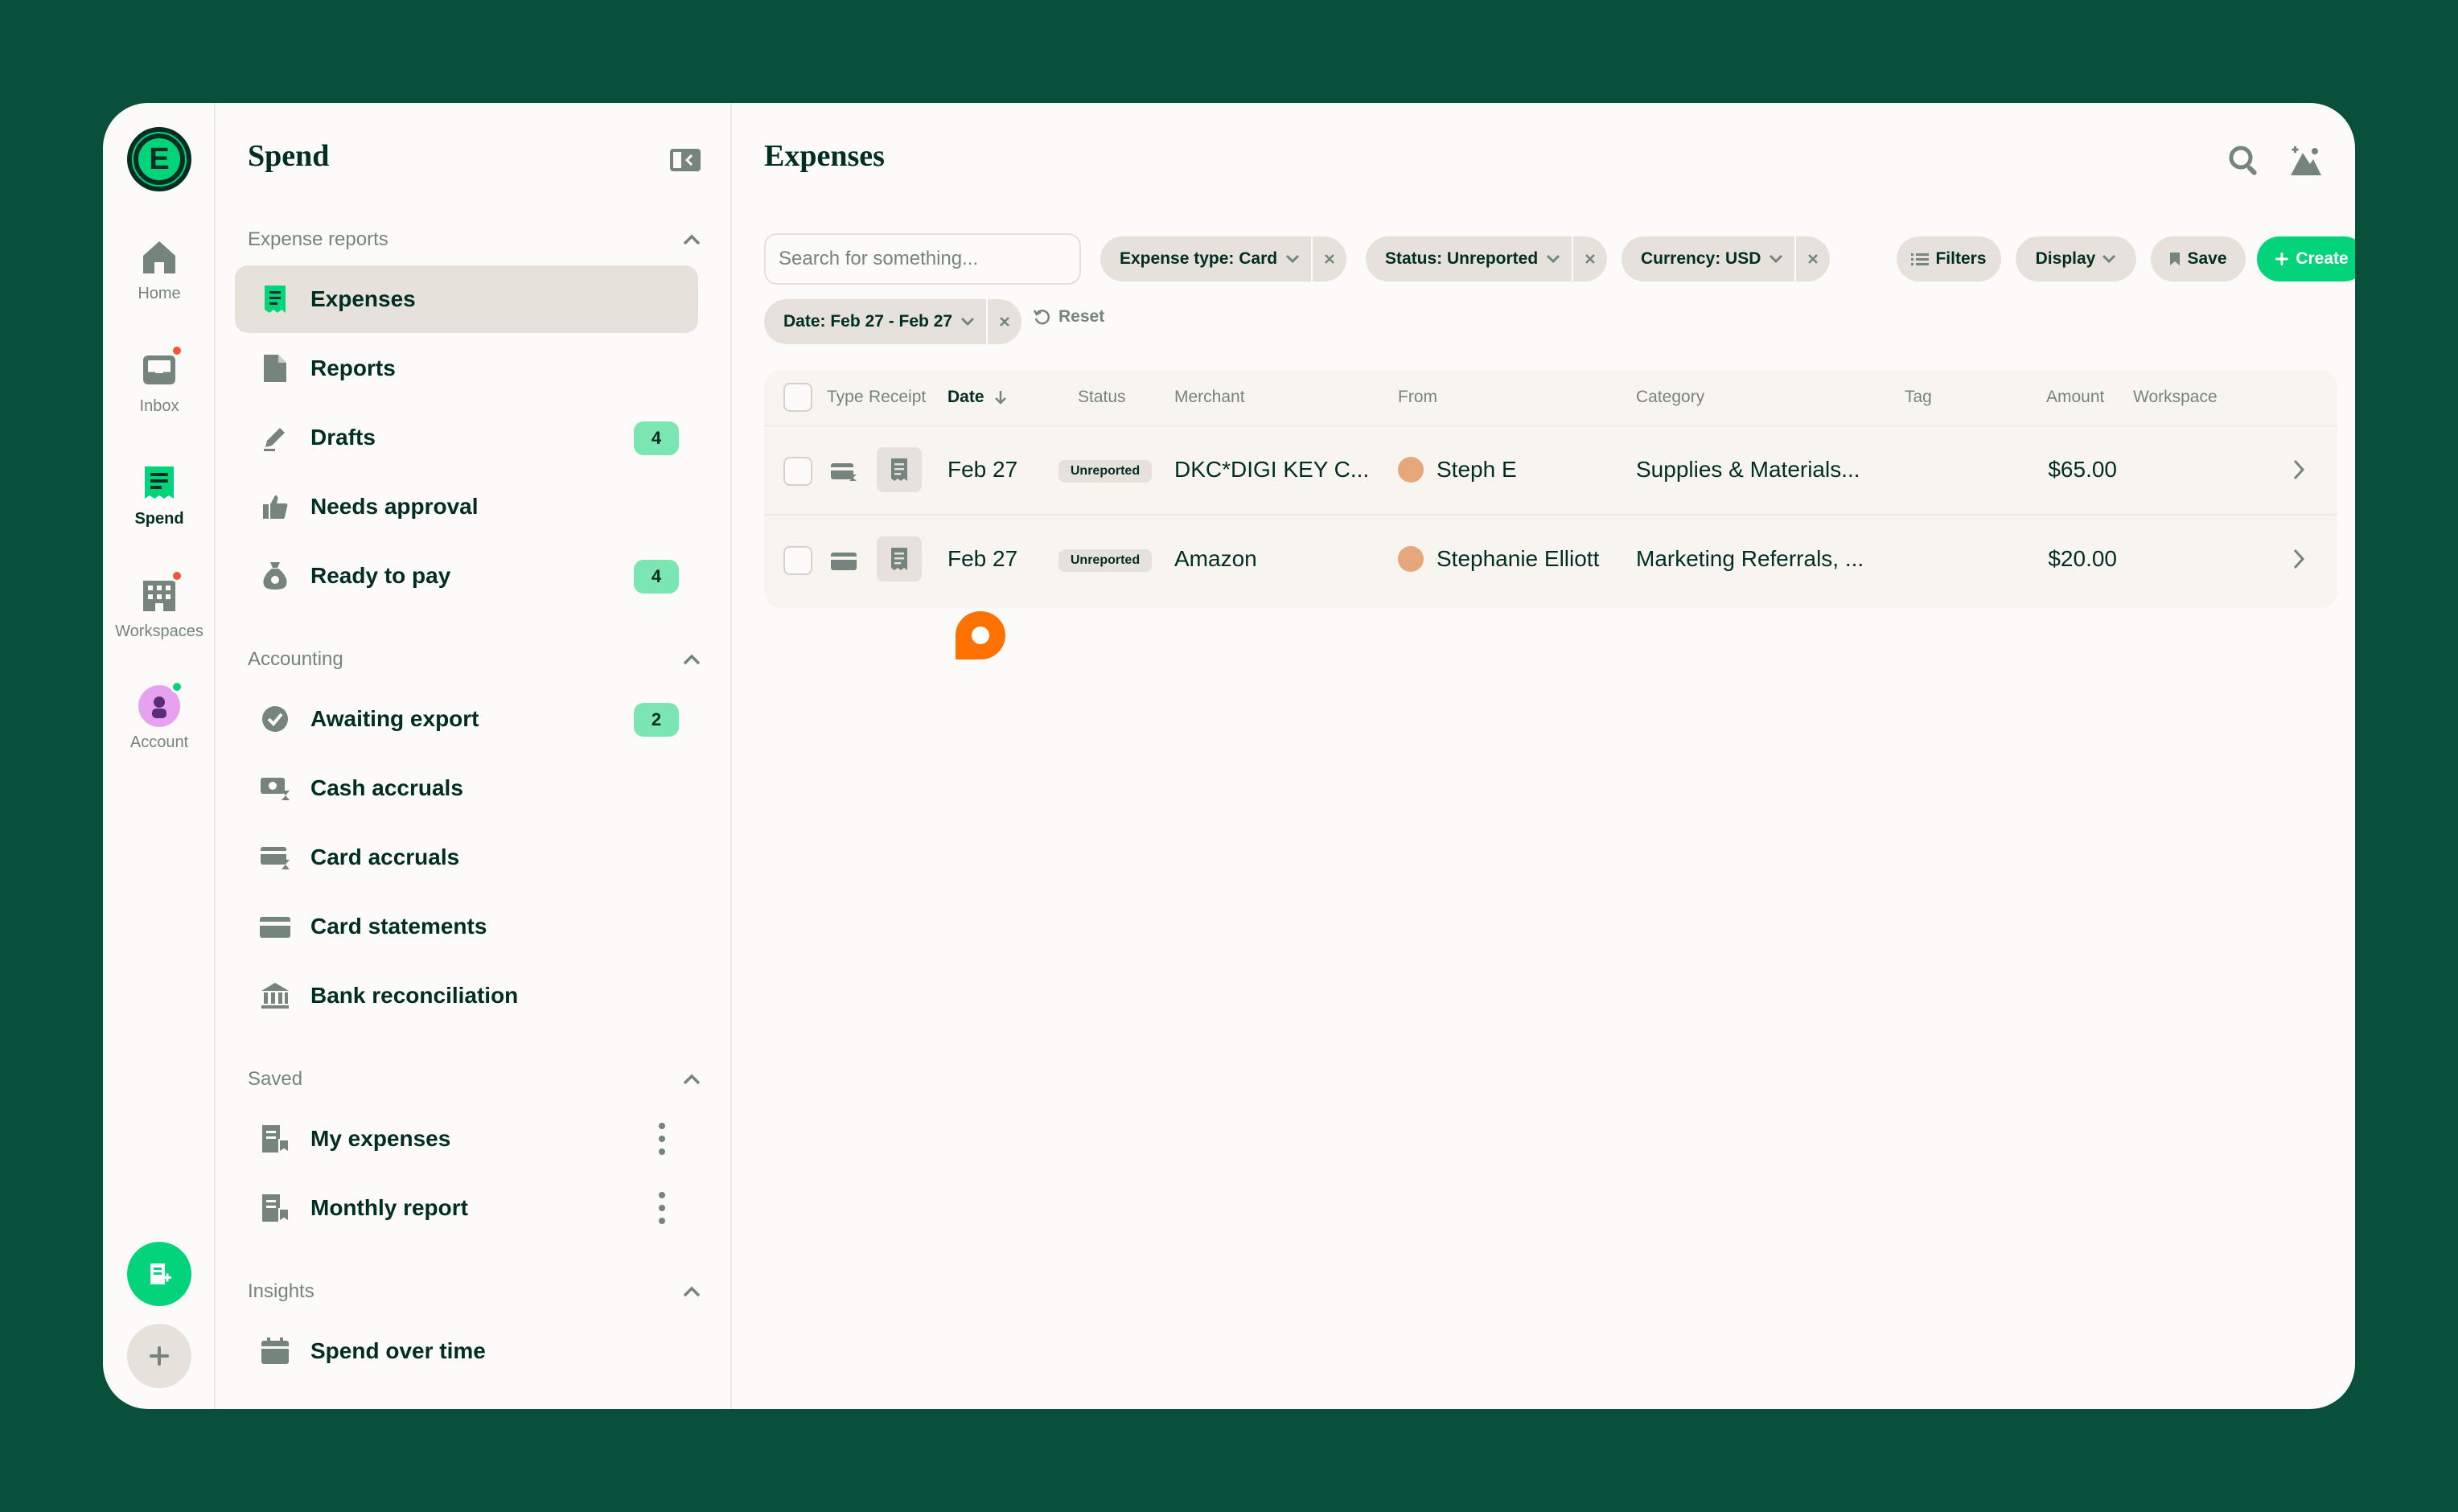  Describe the element at coordinates (980, 639) in the screenshot. I see `location-pin-icon` at that location.